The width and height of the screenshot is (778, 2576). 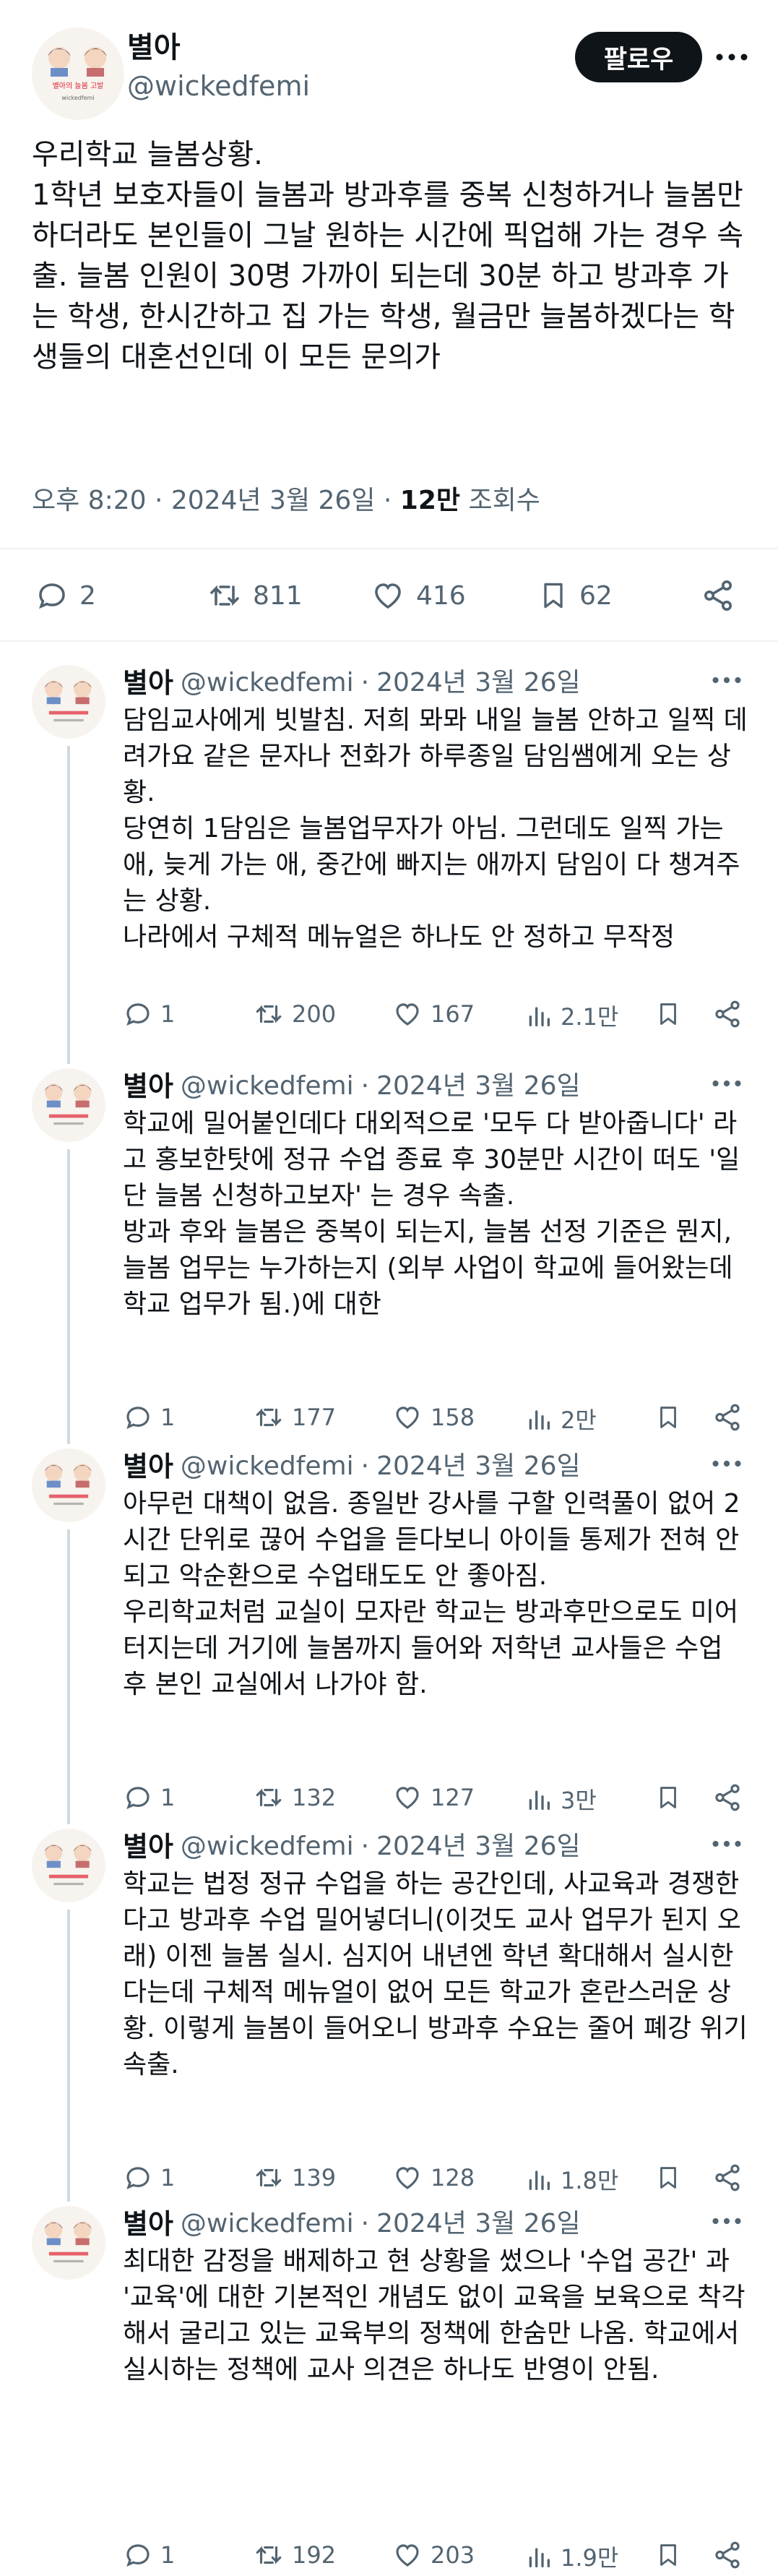 I want to click on reply-action-bar: 1 132 127 3만, so click(x=437, y=1798).